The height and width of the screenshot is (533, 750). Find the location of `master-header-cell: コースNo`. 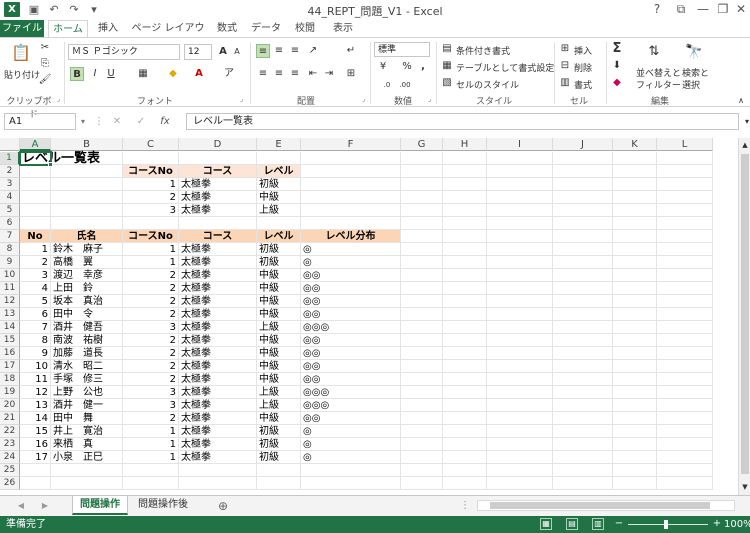

master-header-cell: コースNo is located at coordinates (151, 171).